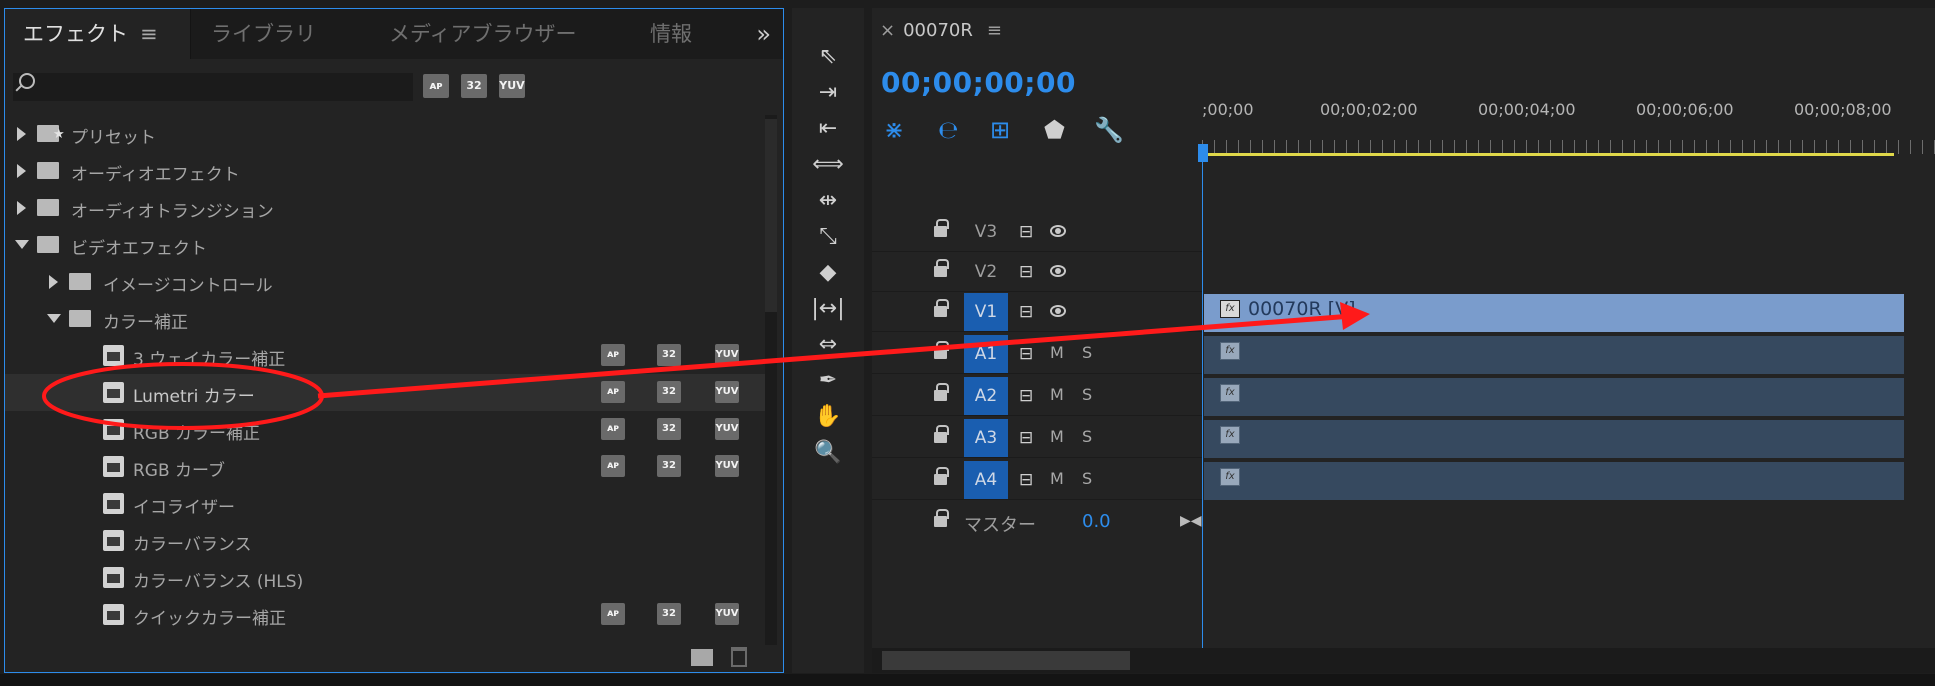  I want to click on tab-overflow-icon: », so click(763, 34).